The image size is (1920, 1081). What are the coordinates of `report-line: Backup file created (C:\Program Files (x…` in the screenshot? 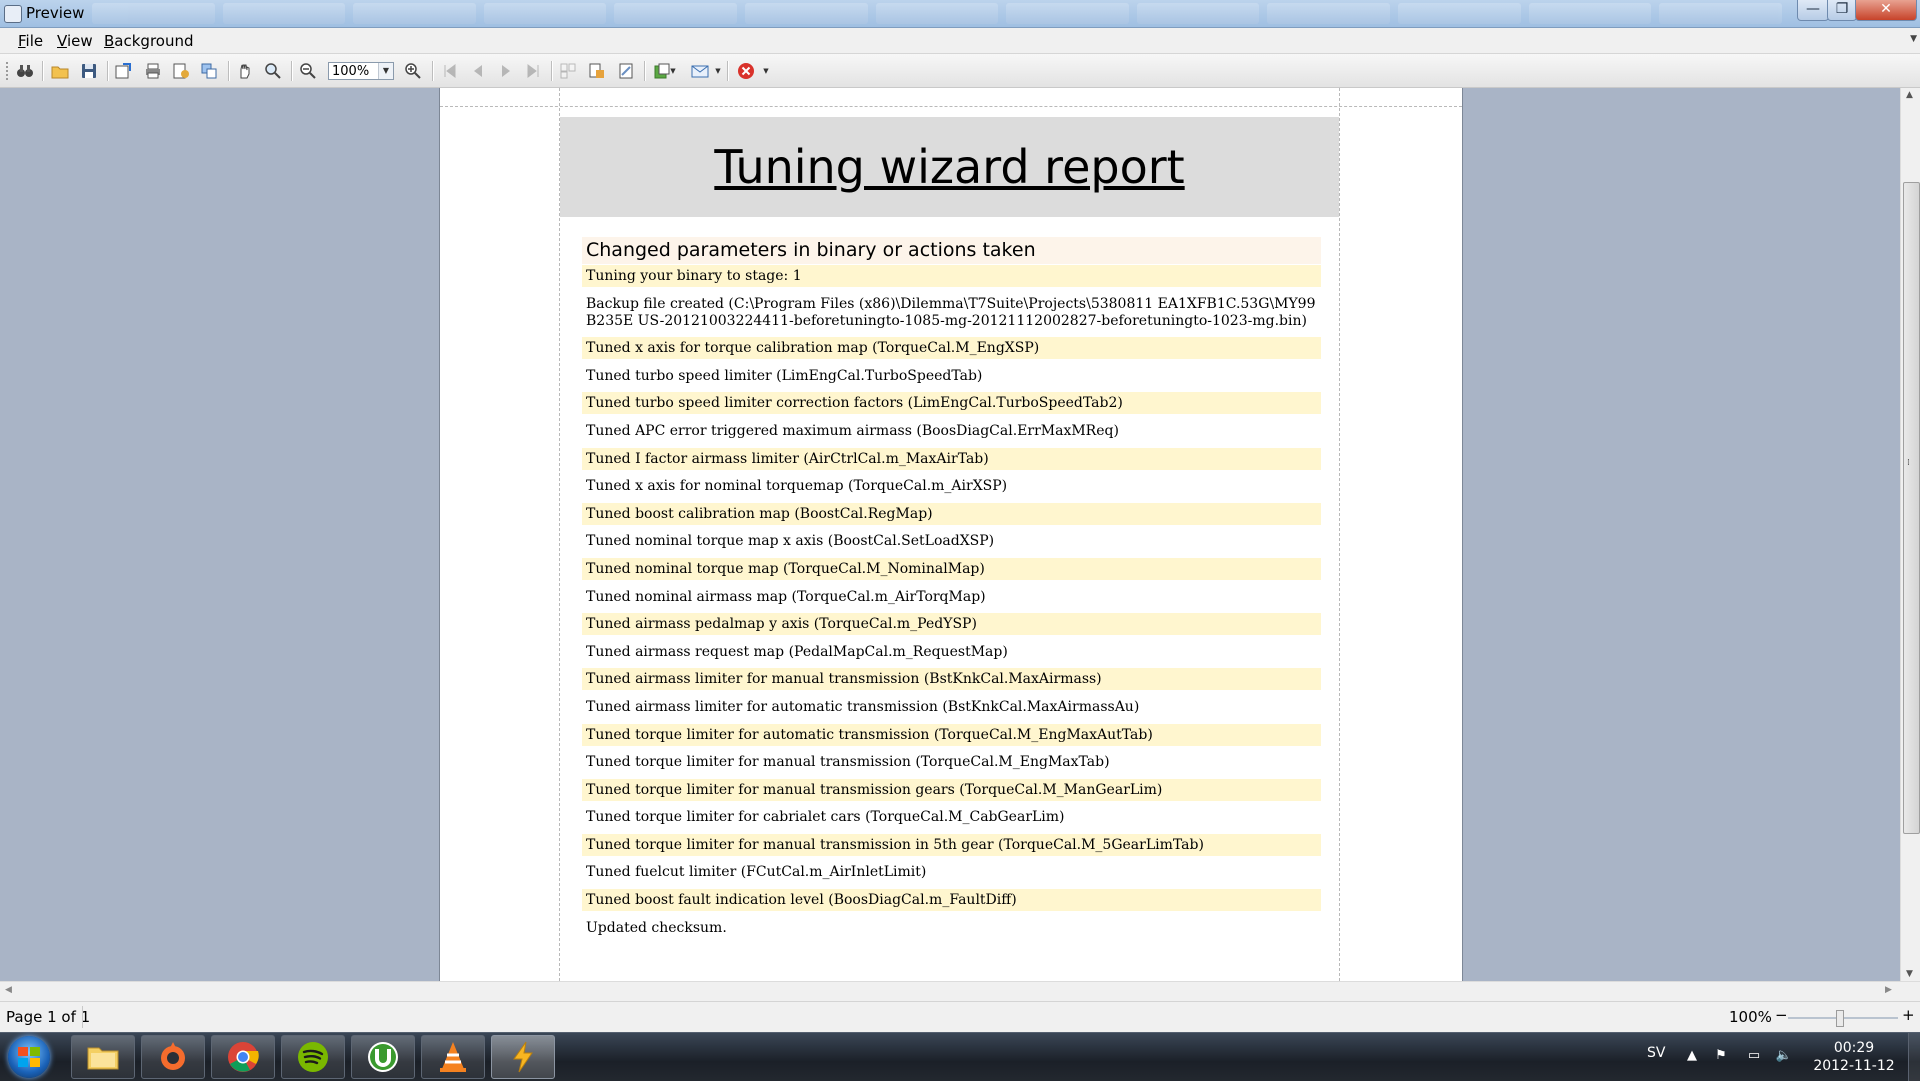 It's located at (951, 312).